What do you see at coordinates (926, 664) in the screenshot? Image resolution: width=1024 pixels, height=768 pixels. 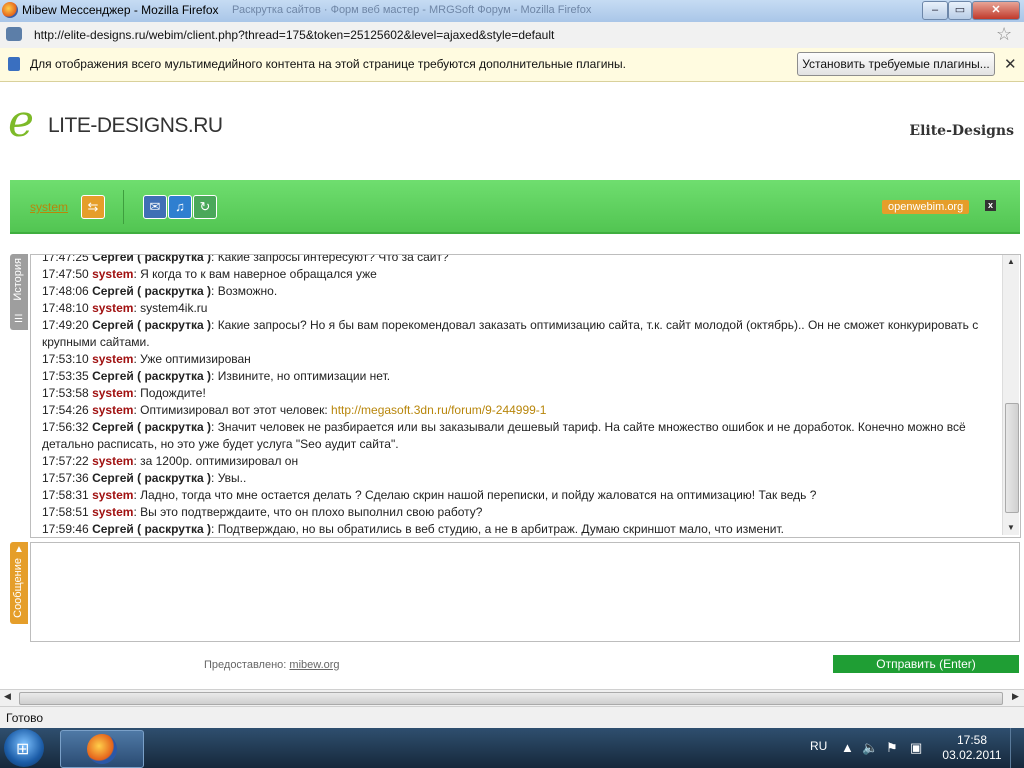 I see `send-button: Отправить (Enter)` at bounding box center [926, 664].